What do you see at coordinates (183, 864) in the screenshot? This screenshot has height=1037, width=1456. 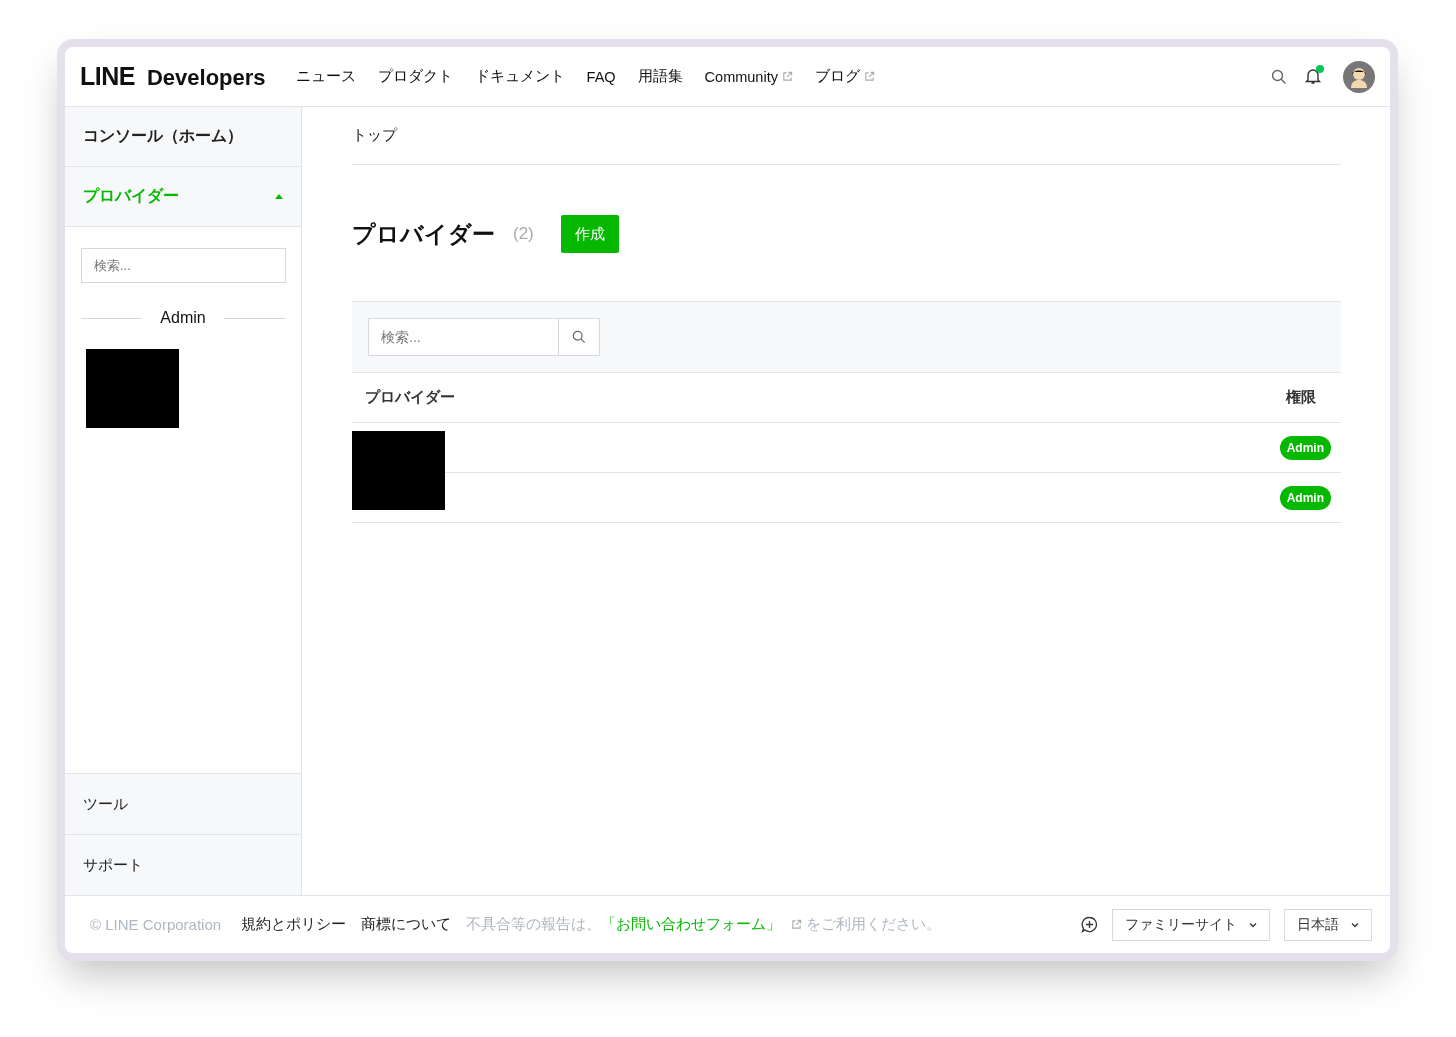 I see `sidebar-item: サポート` at bounding box center [183, 864].